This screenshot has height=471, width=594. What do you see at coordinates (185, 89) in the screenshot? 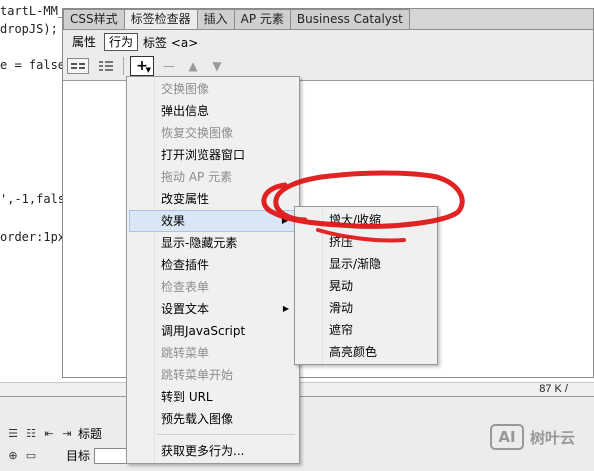
I see `menu-item-label: 交换图像` at bounding box center [185, 89].